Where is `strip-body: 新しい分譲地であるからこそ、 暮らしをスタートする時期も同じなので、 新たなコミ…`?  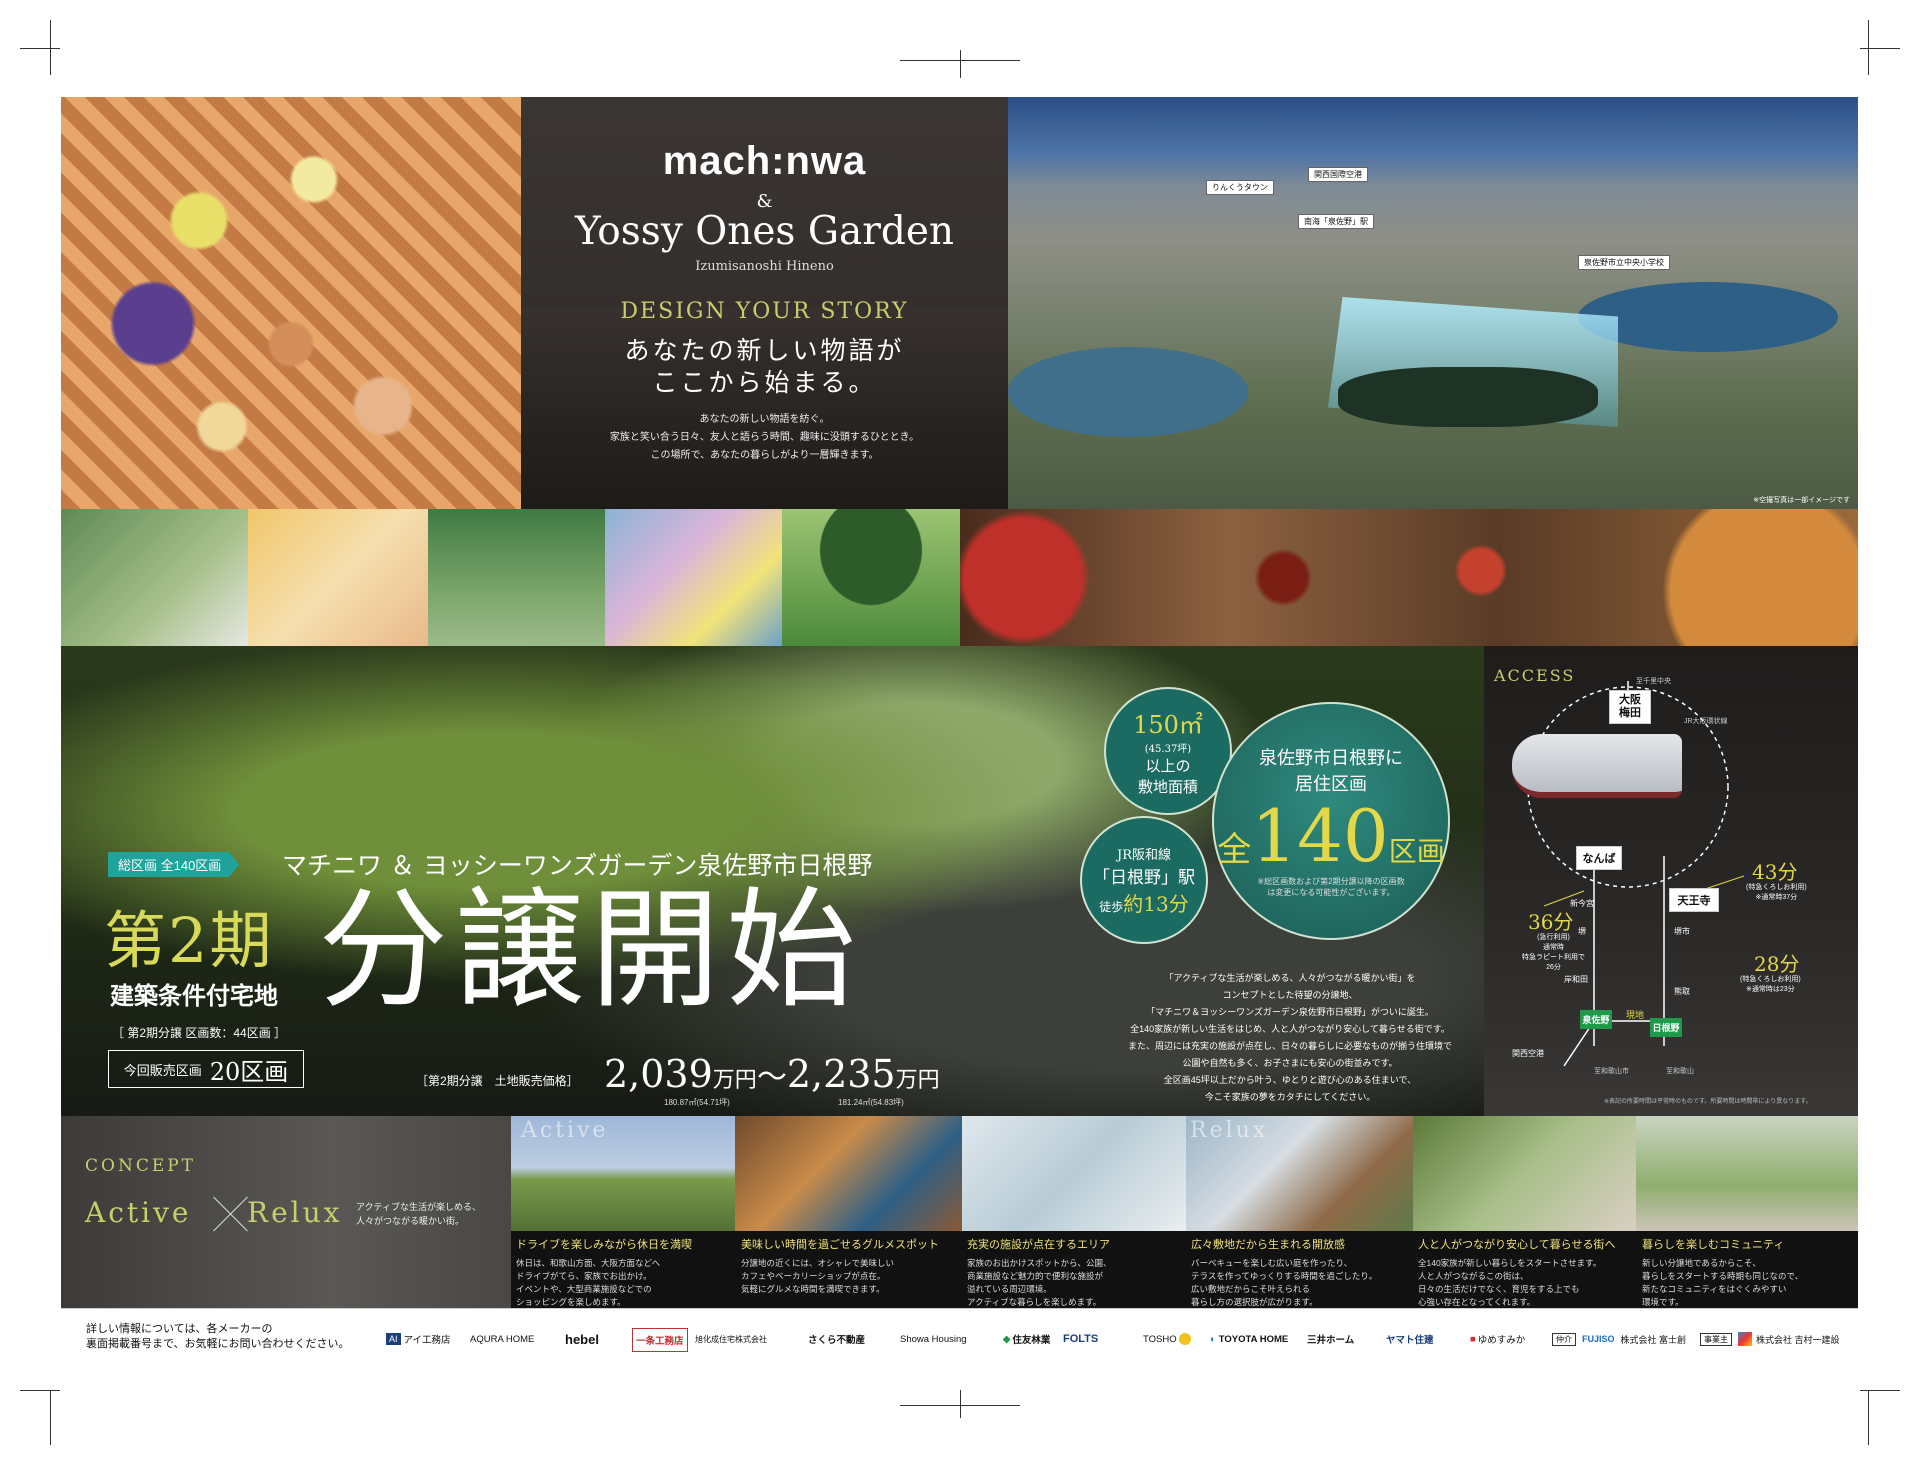
strip-body: 新しい分譲地であるからこそ、 暮らしをスタートする時期も同じなので、 新たなコミ… is located at coordinates (1723, 1282).